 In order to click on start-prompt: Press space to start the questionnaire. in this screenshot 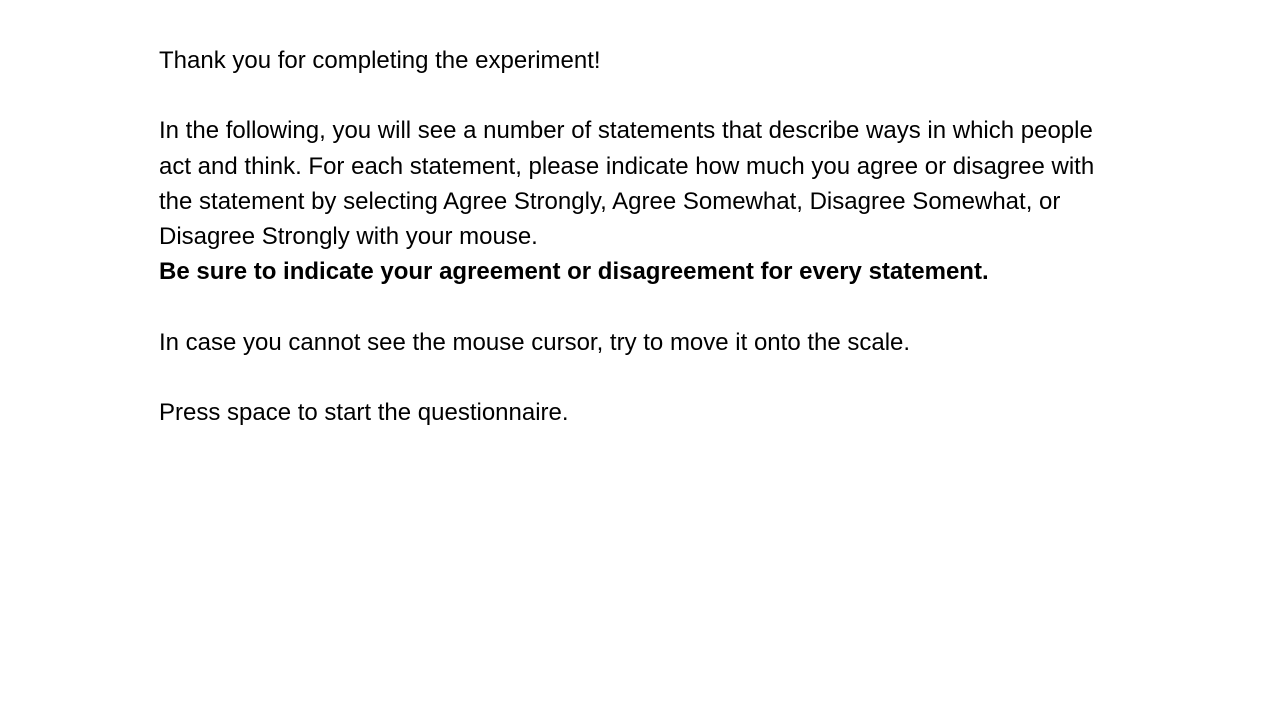, I will do `click(364, 412)`.